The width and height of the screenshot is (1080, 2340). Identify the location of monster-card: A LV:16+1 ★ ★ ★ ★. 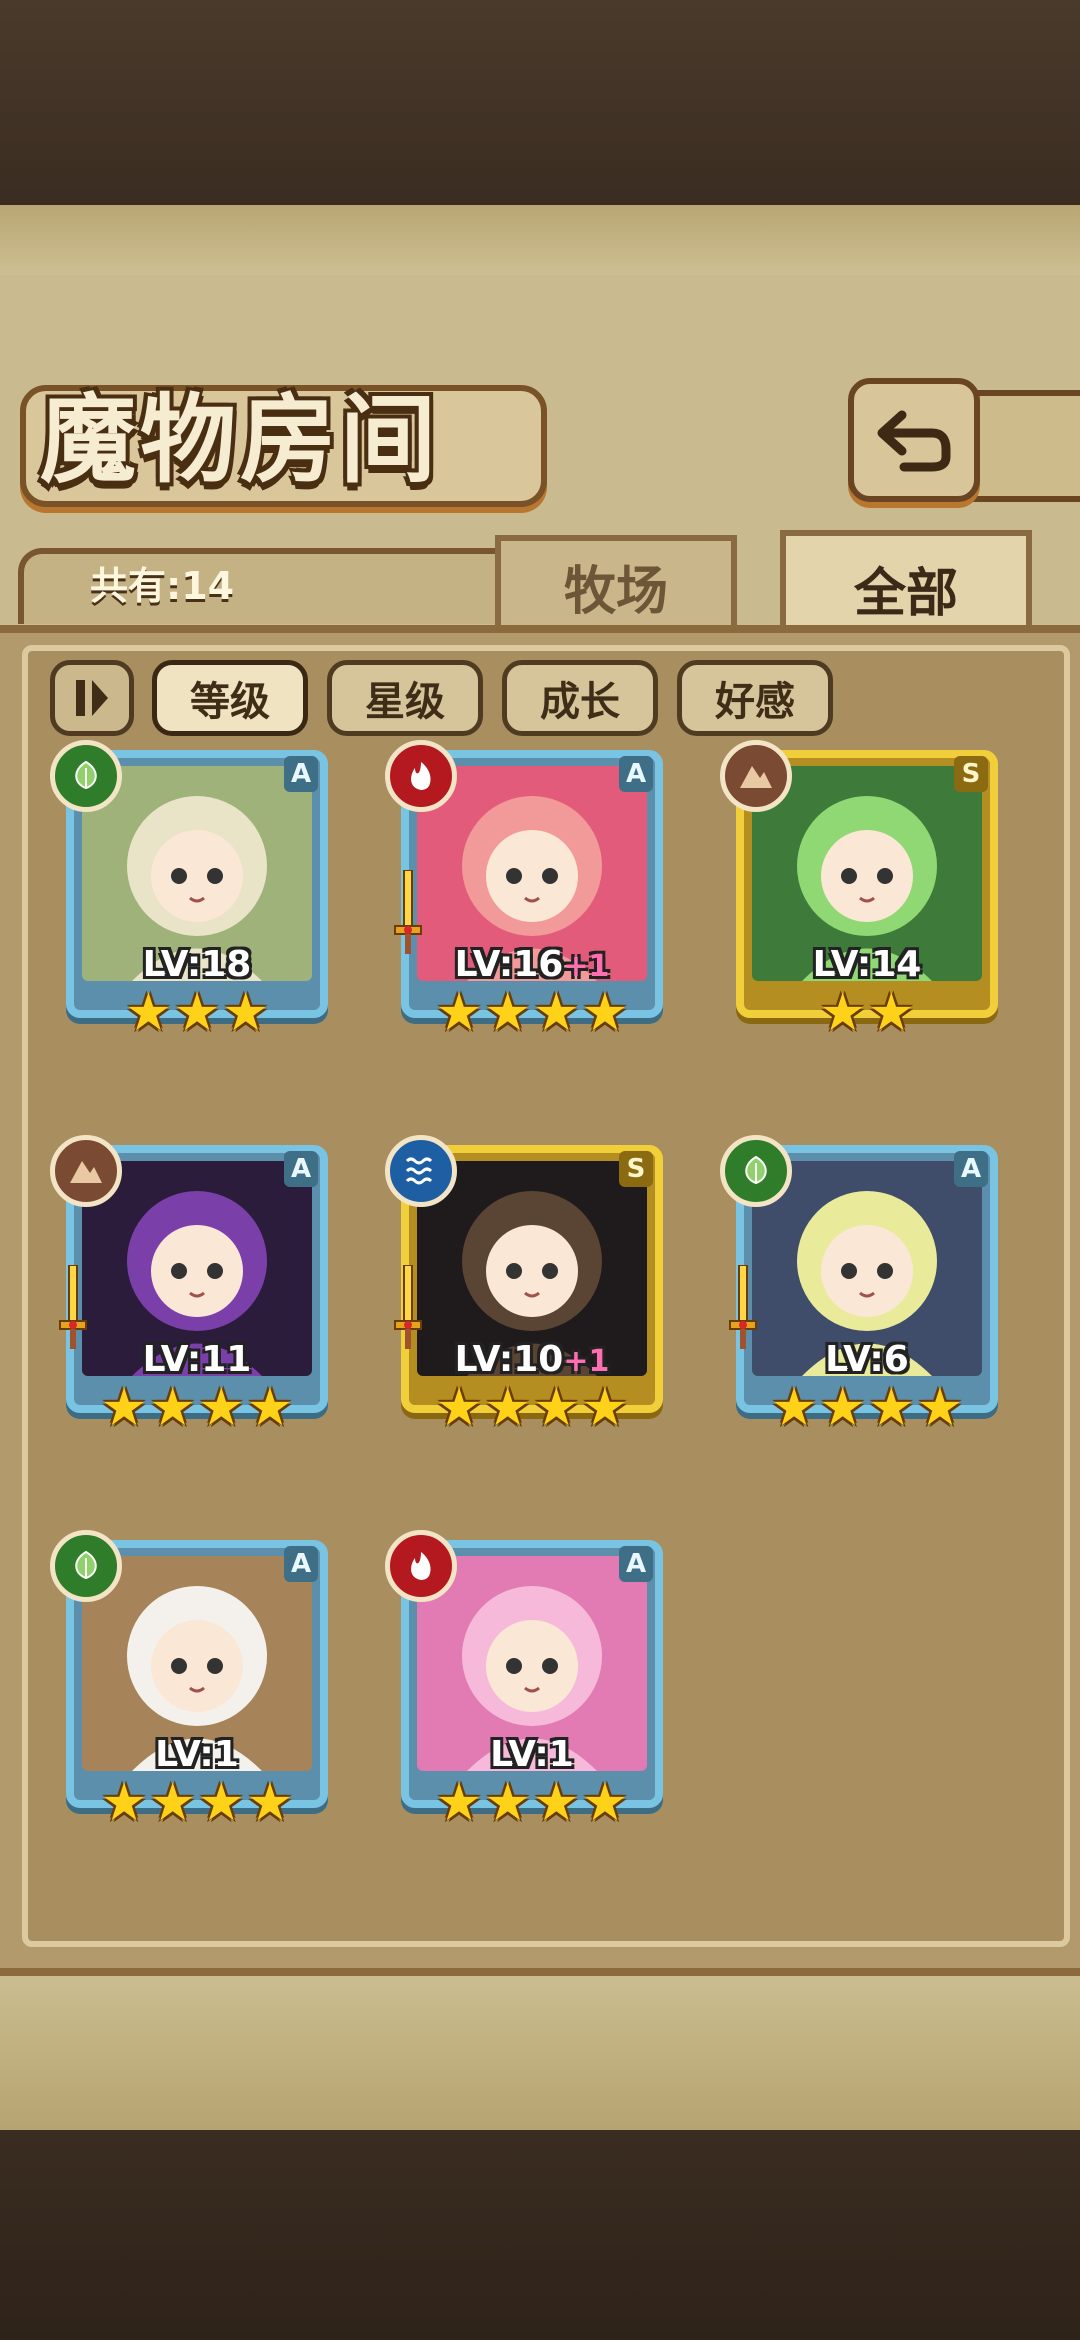
(530, 890).